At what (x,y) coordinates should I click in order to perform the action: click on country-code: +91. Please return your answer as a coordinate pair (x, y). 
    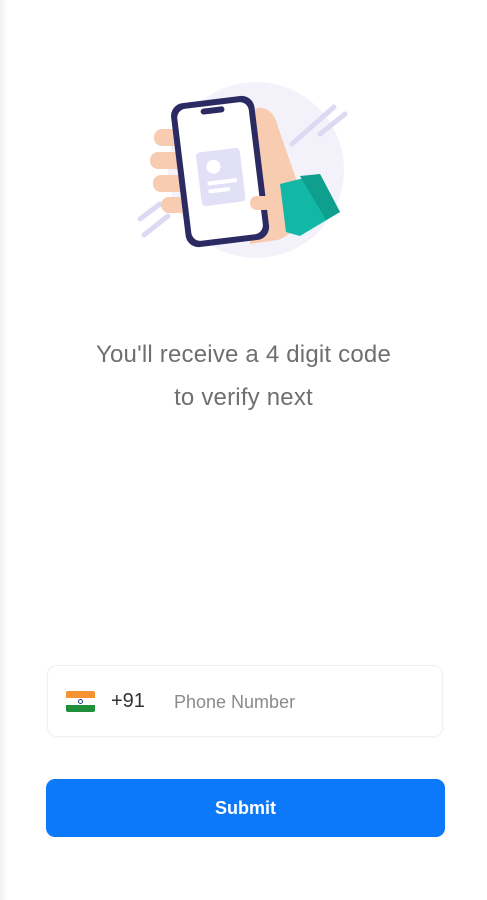
    Looking at the image, I should click on (128, 701).